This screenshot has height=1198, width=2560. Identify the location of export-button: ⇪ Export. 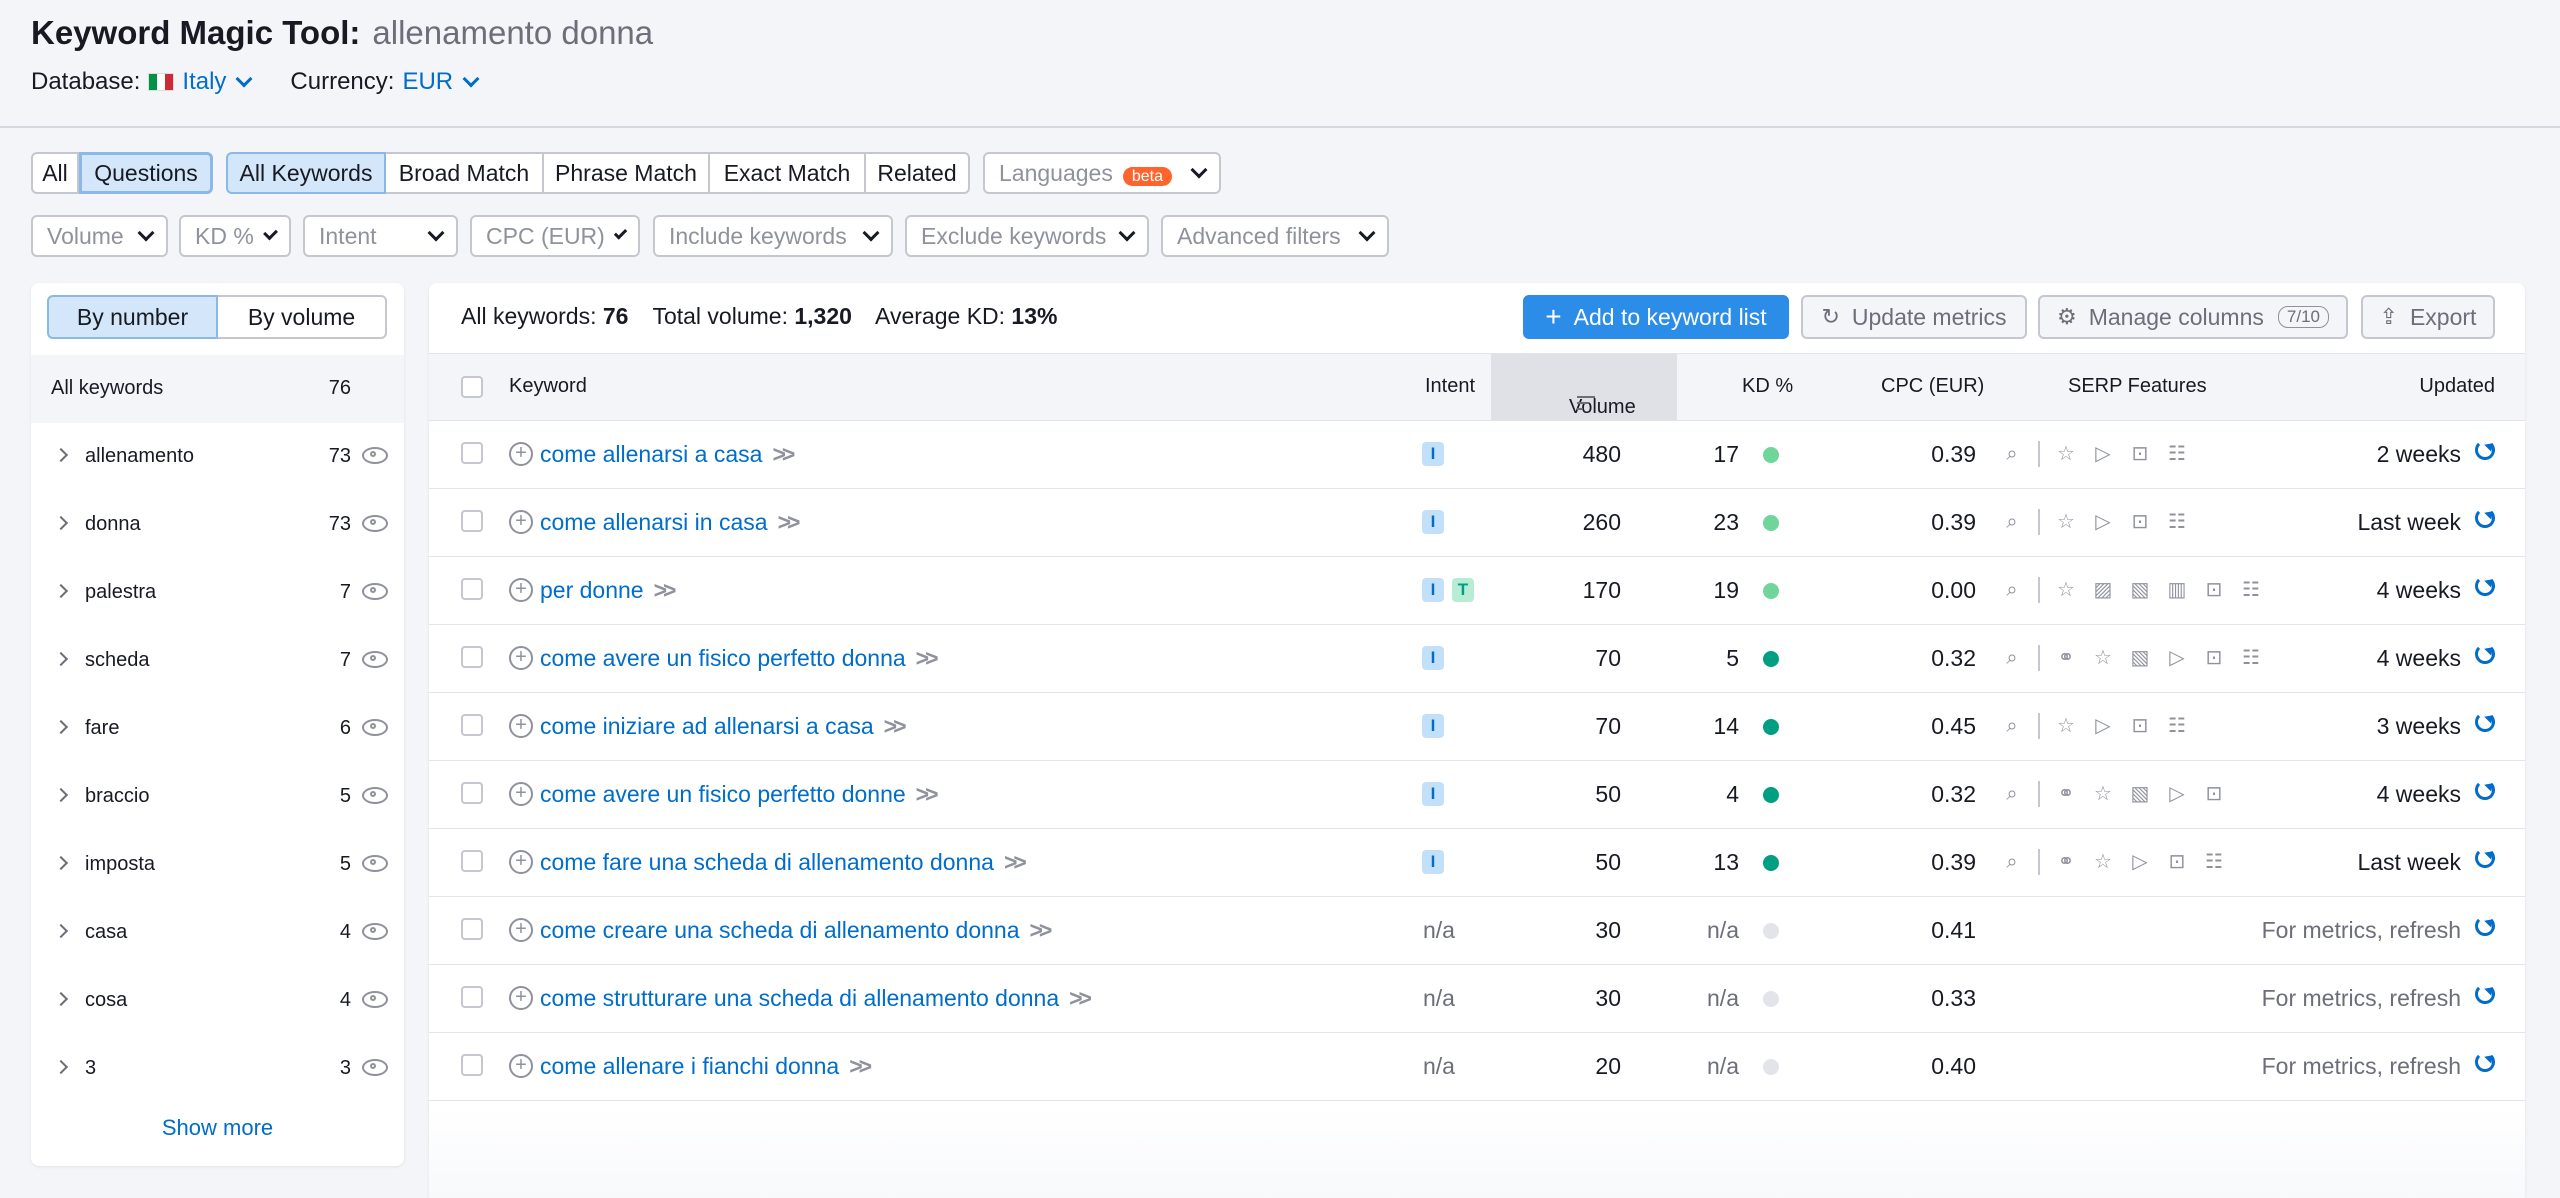
(2428, 317).